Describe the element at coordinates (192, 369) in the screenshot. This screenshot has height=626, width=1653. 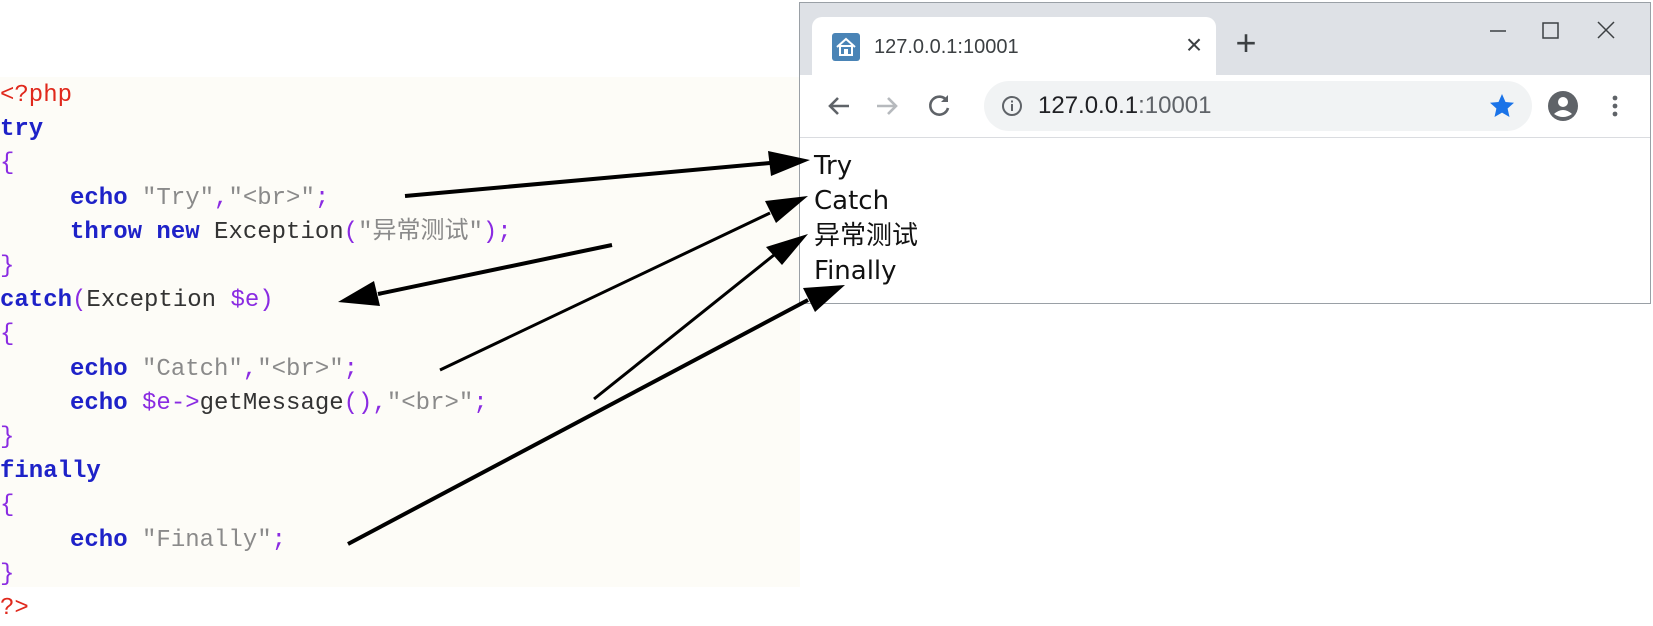
I see `code-token: "Catch"` at that location.